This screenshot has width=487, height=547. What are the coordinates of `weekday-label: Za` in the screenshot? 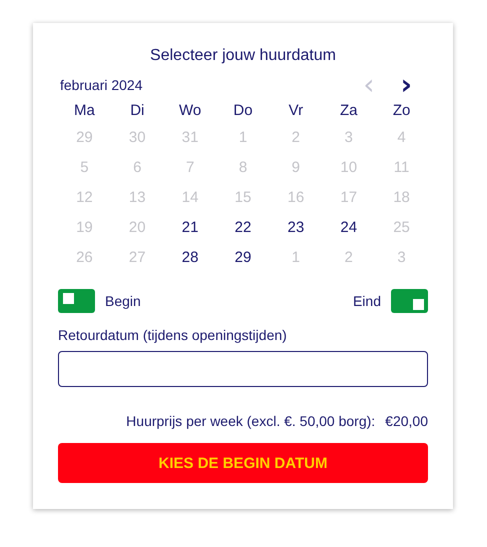 It's located at (349, 111).